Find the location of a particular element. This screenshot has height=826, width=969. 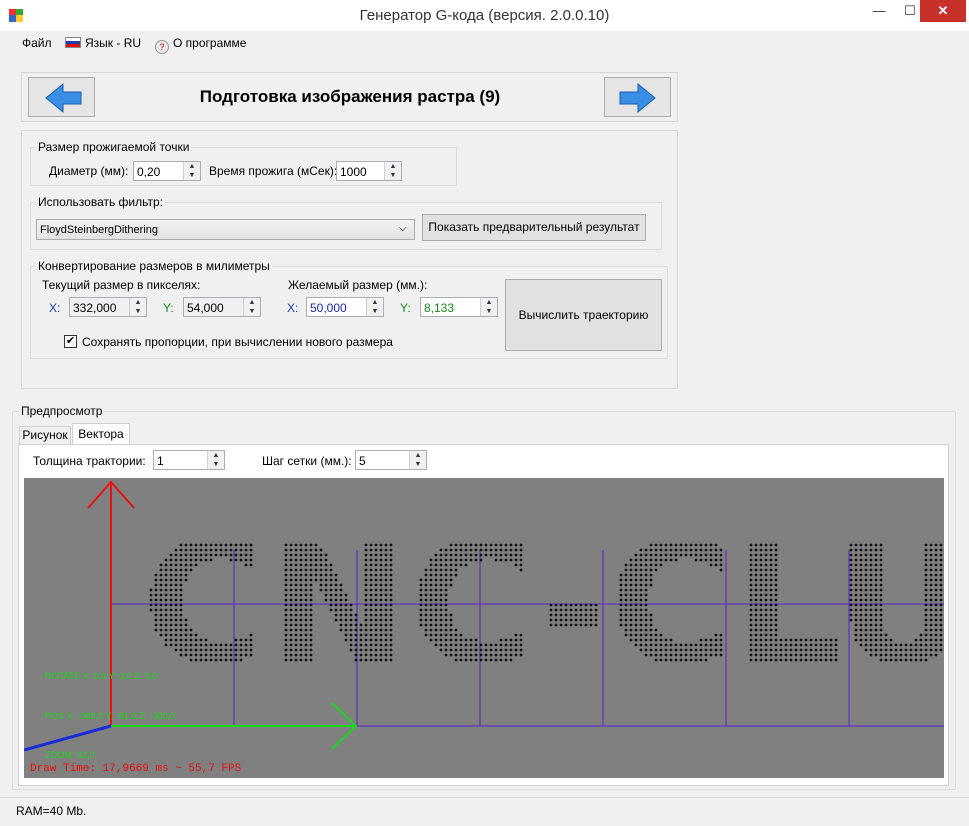

menu-about: ? О программе is located at coordinates (200, 45).